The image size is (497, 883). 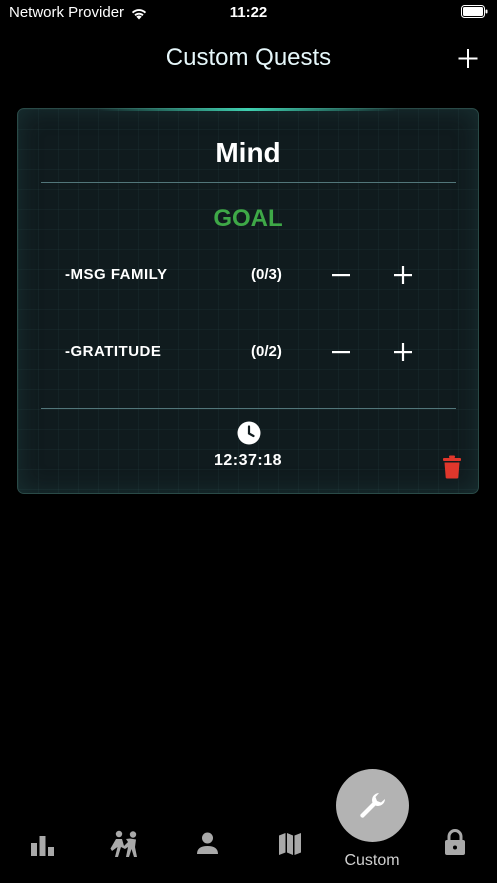 I want to click on task-progress: (0/3), so click(x=266, y=274).